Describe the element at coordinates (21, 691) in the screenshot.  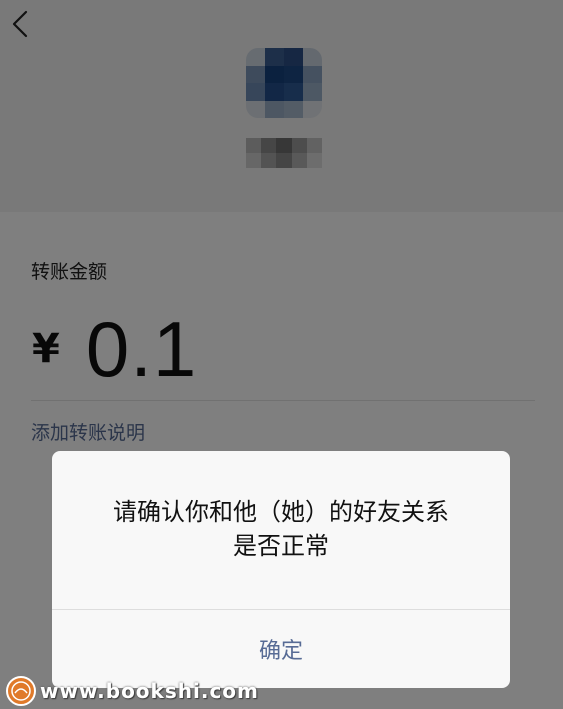
I see `watermark-logo-icon` at that location.